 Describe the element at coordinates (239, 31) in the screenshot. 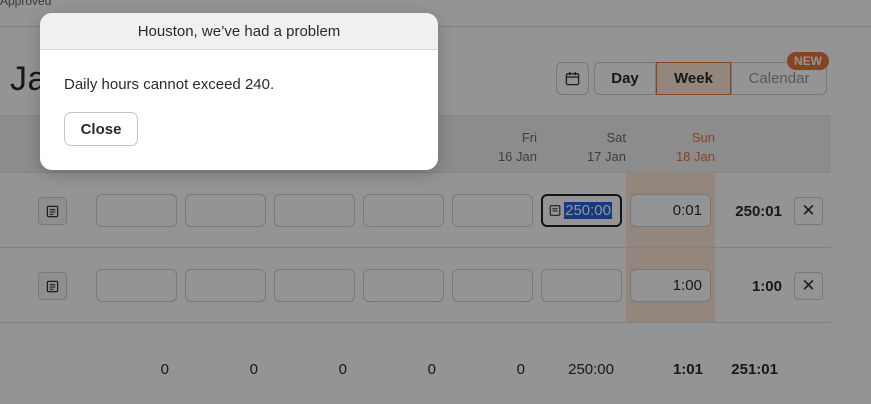

I see `dialog-title: Houston, we’ve had a problem` at that location.